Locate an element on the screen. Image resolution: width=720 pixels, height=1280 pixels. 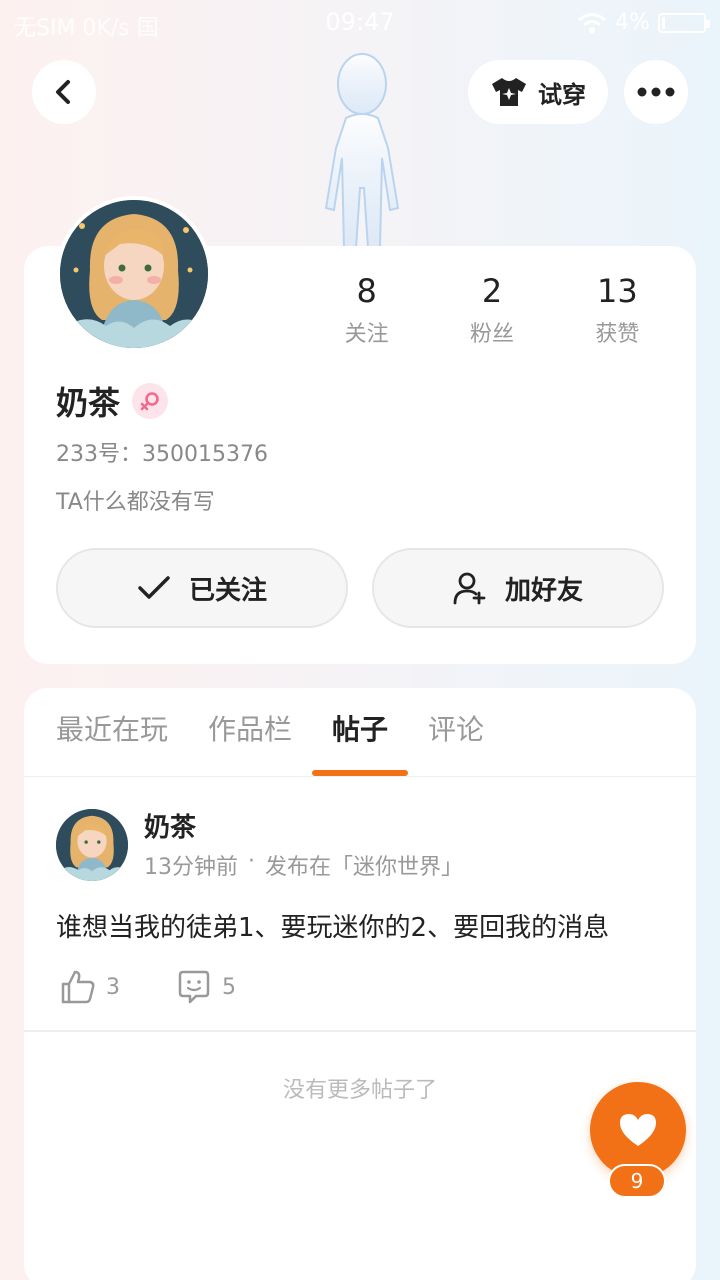
profile-tabs: 最近在玩 作品栏 帖子 评论 is located at coordinates (270, 742).